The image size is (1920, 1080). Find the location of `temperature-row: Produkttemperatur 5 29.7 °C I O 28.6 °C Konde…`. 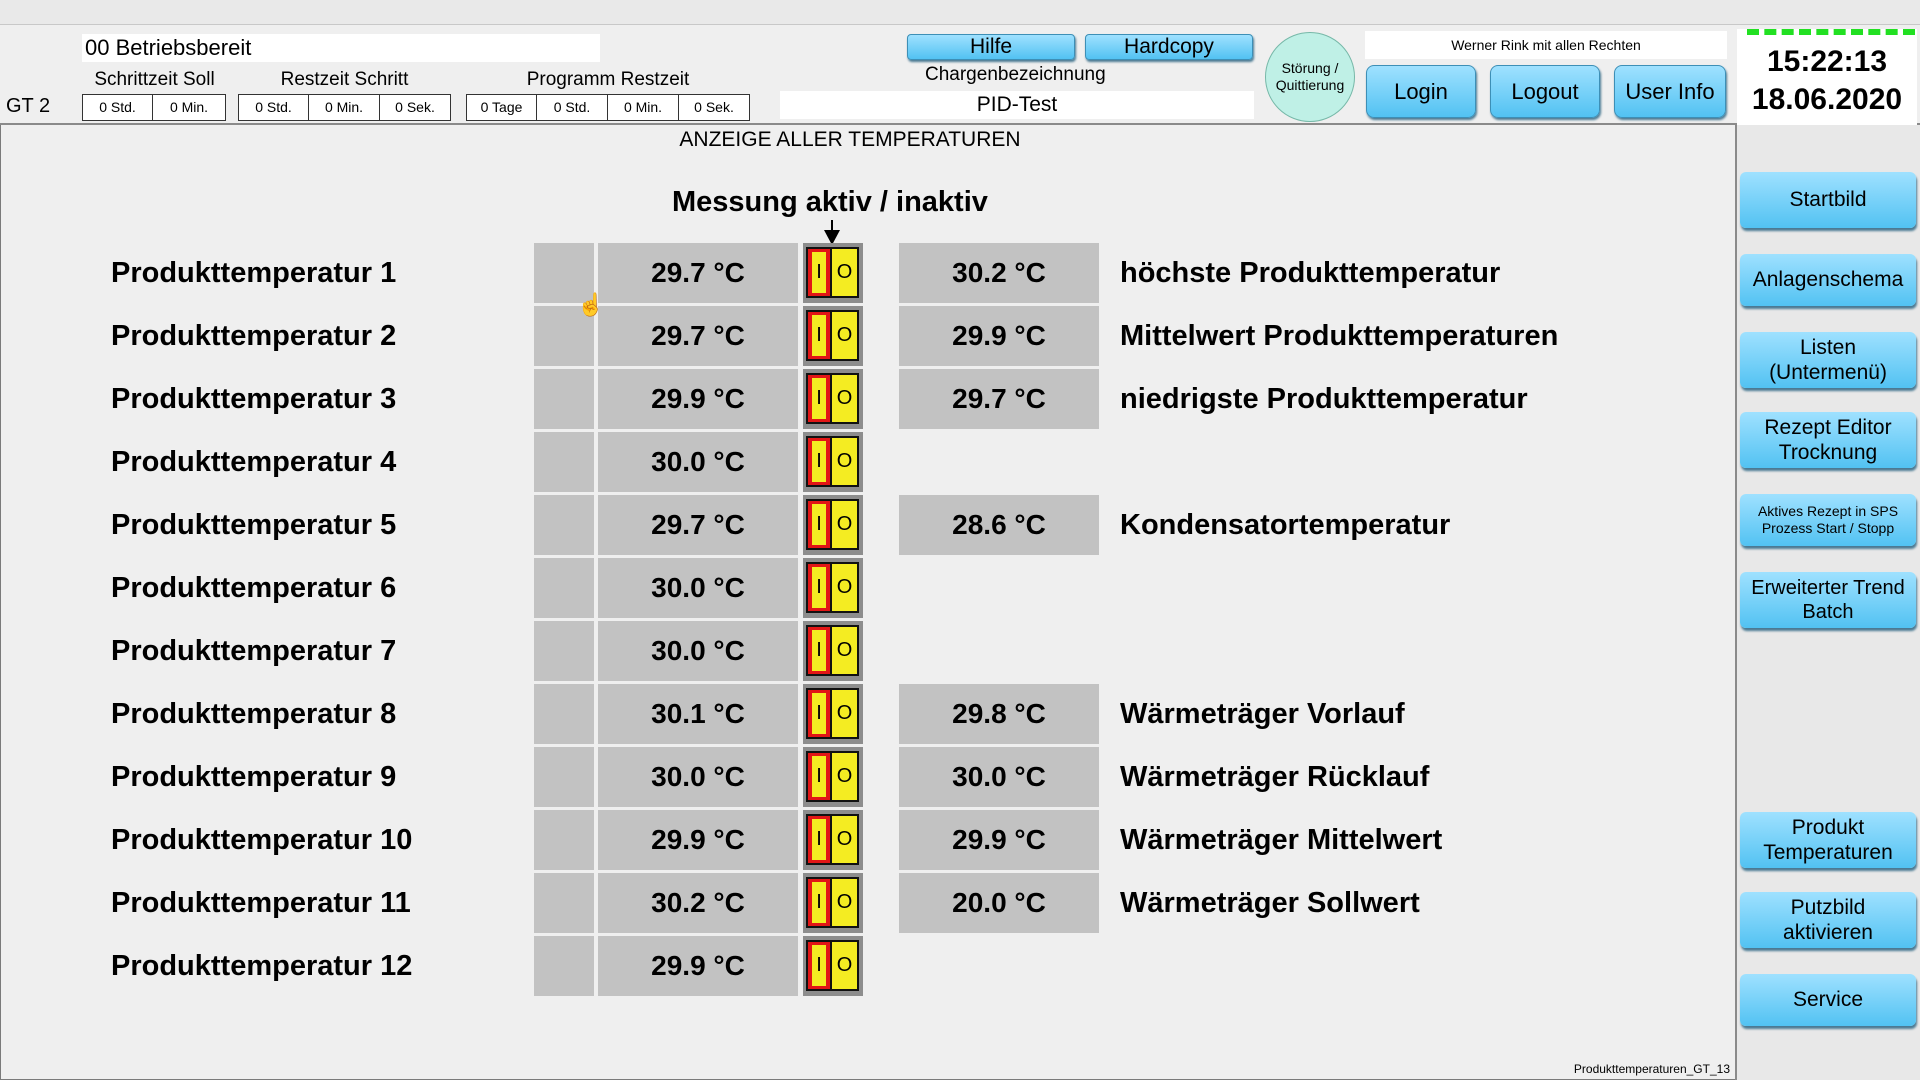

temperature-row: Produkttemperatur 5 29.7 °C I O 28.6 °C Konde… is located at coordinates (865, 525).